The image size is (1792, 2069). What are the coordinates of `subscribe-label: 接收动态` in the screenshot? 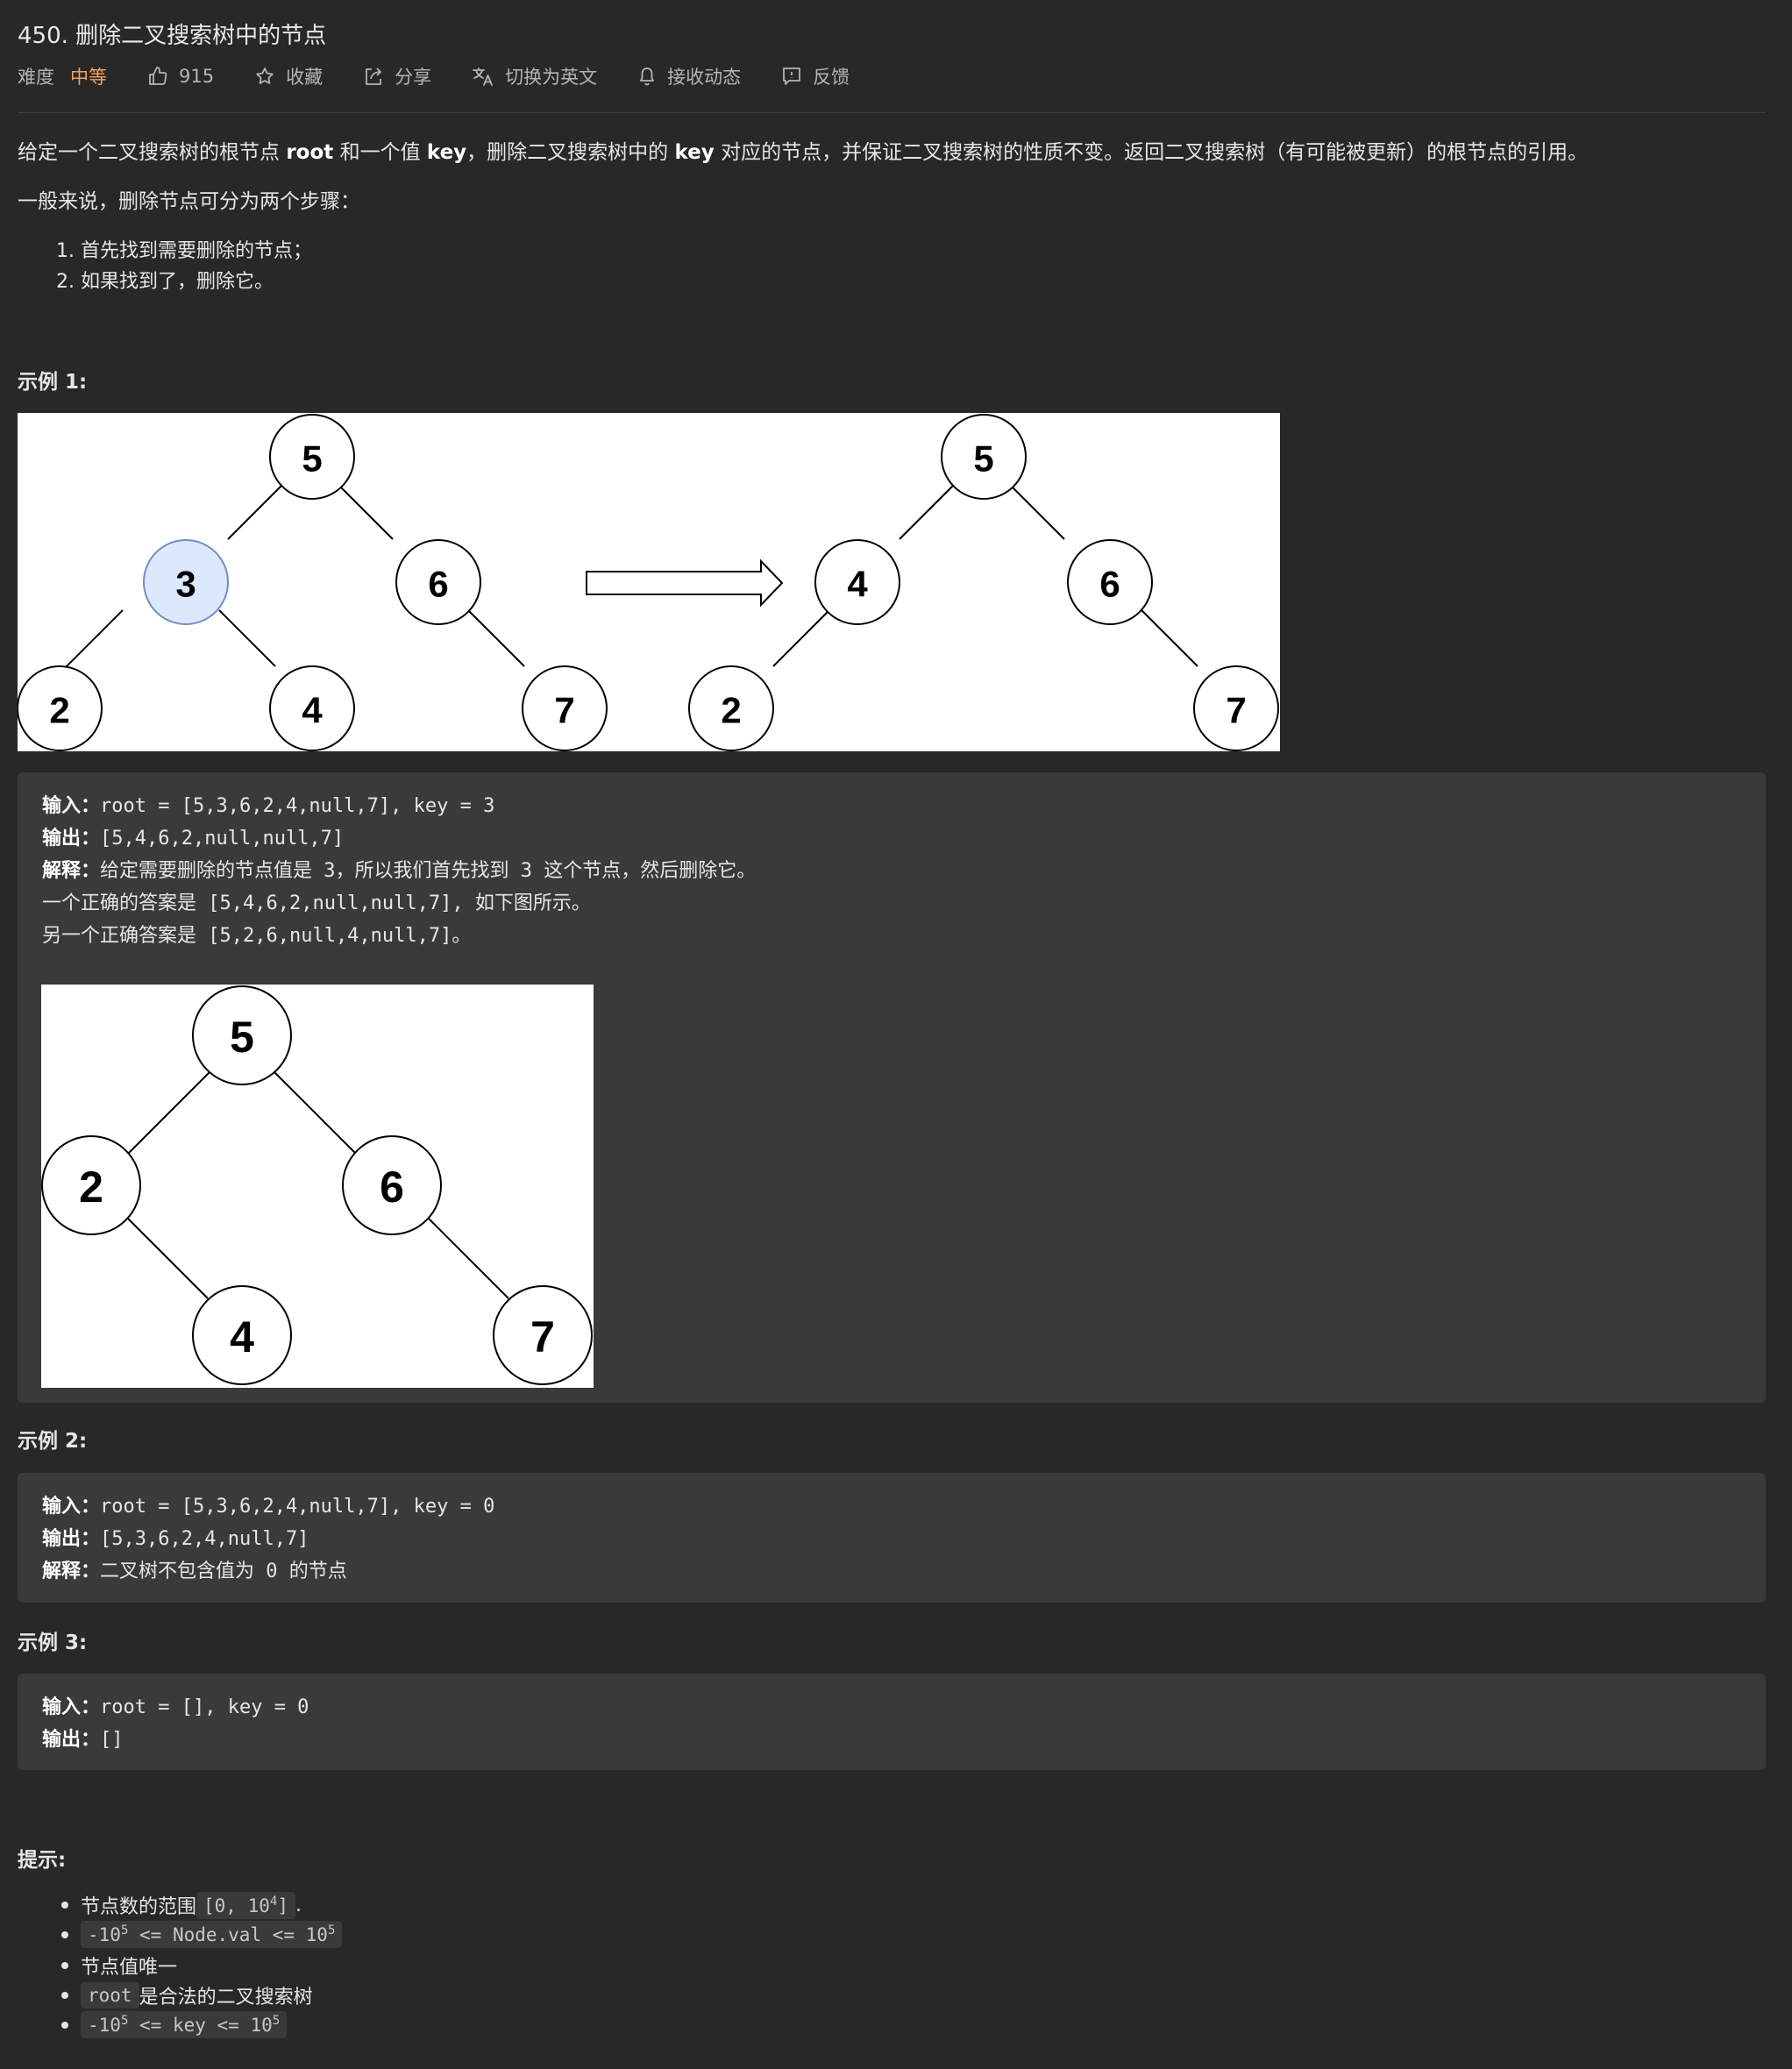 It's located at (704, 77).